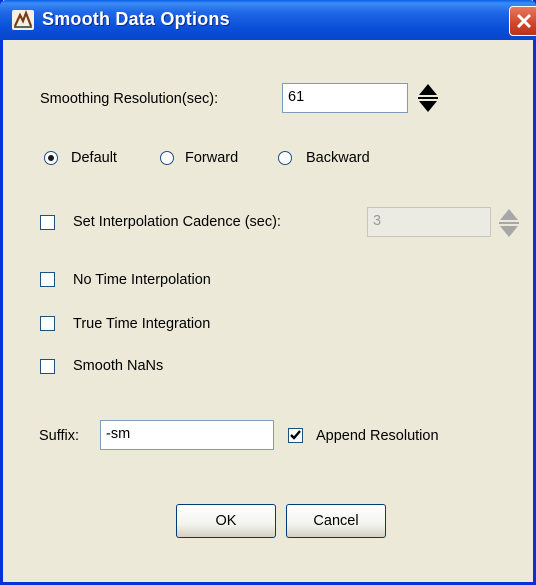 This screenshot has height=585, width=536. Describe the element at coordinates (338, 158) in the screenshot. I see `radio-backward-label: Backward` at that location.